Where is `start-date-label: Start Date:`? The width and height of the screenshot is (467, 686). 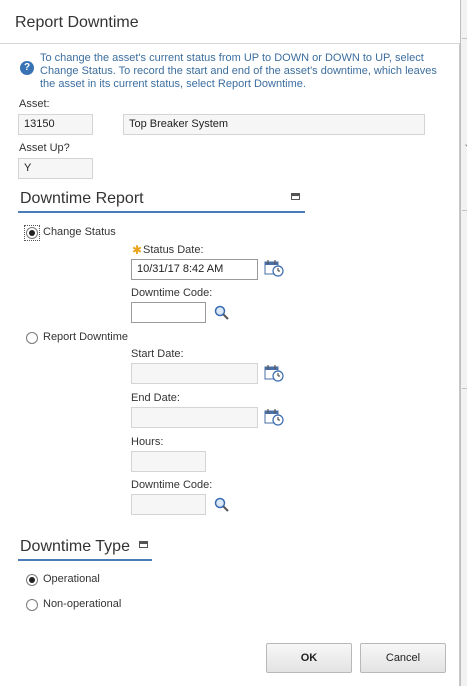
start-date-label: Start Date: is located at coordinates (157, 354).